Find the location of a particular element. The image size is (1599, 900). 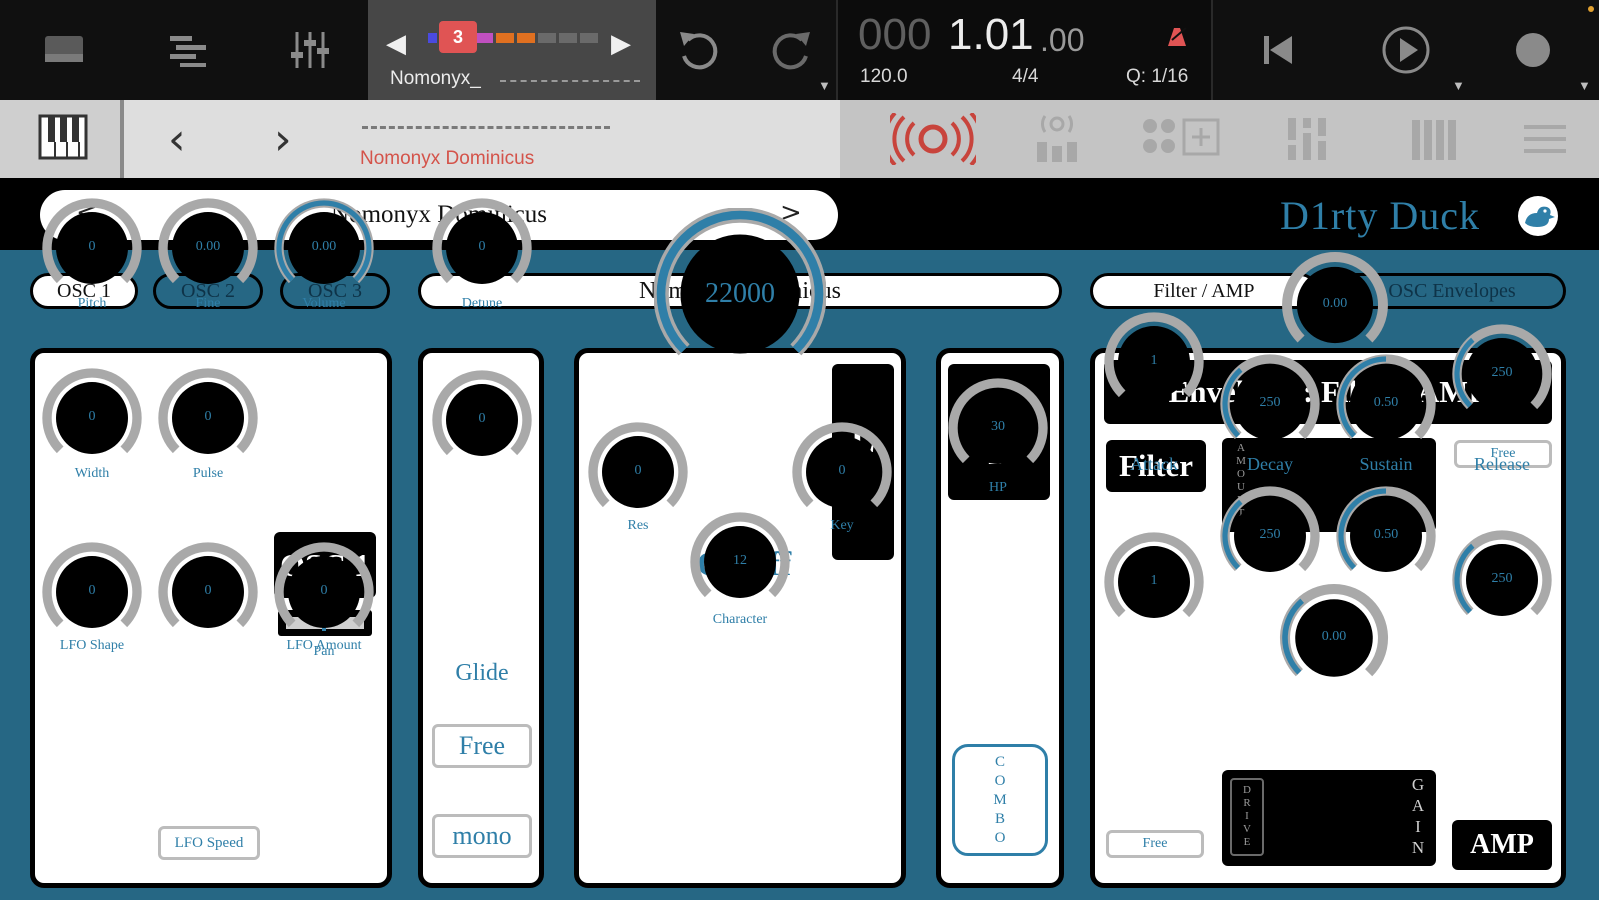

quantize-value: Q: 1/16 is located at coordinates (1157, 77).